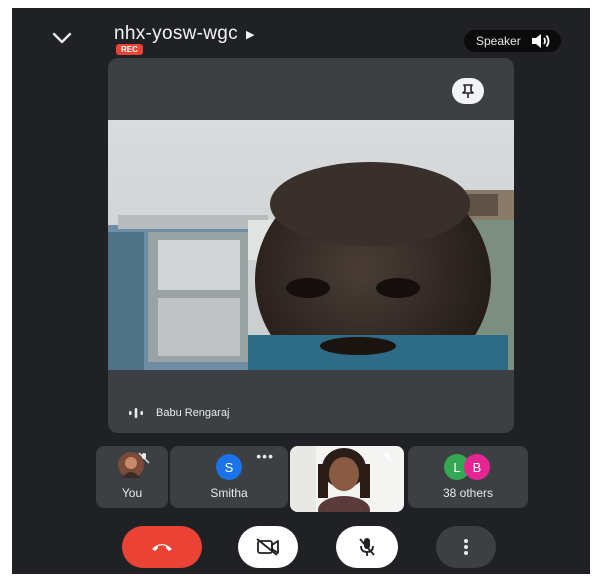 The height and width of the screenshot is (576, 598). What do you see at coordinates (468, 493) in the screenshot?
I see `participant-label-others: 38 others` at bounding box center [468, 493].